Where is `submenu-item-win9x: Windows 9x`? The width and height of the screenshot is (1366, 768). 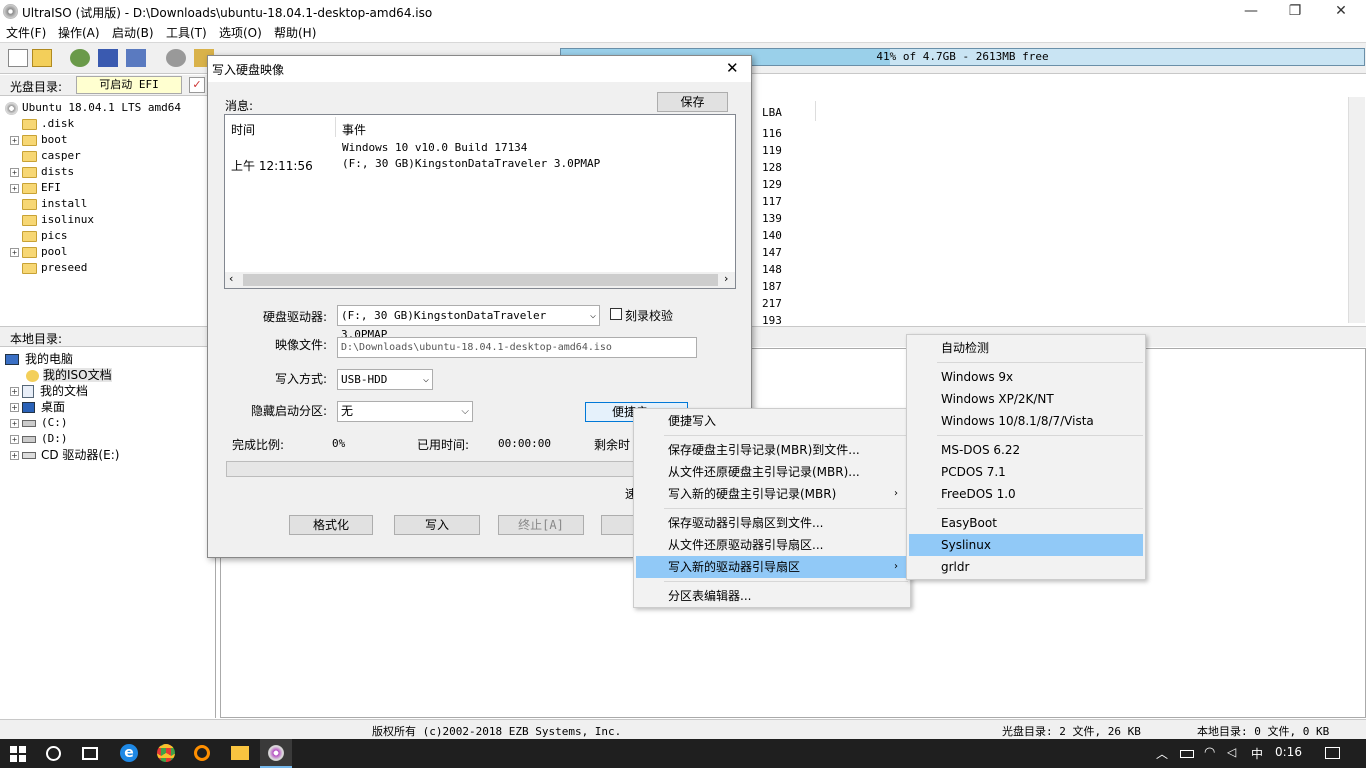
submenu-item-win9x: Windows 9x is located at coordinates (1026, 377).